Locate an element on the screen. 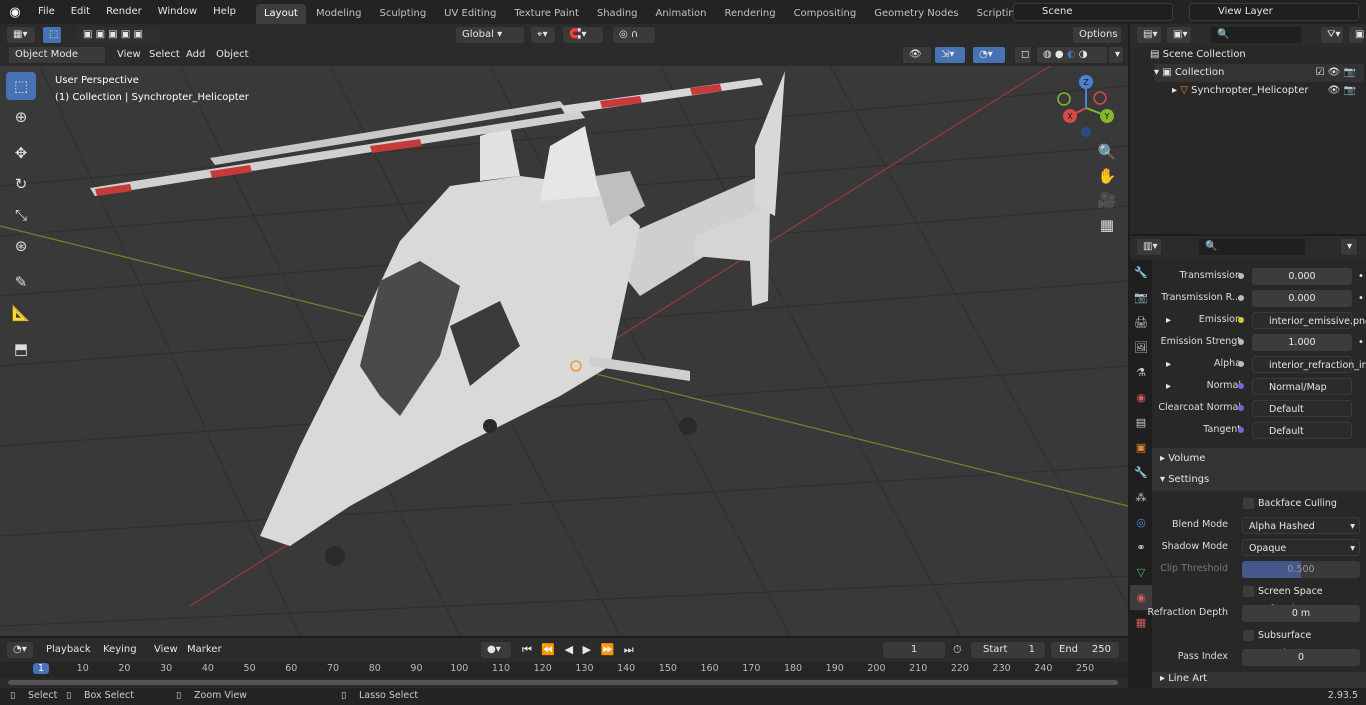 This screenshot has height=705, width=1366. pan-view-icon: ✋ is located at coordinates (1107, 176).